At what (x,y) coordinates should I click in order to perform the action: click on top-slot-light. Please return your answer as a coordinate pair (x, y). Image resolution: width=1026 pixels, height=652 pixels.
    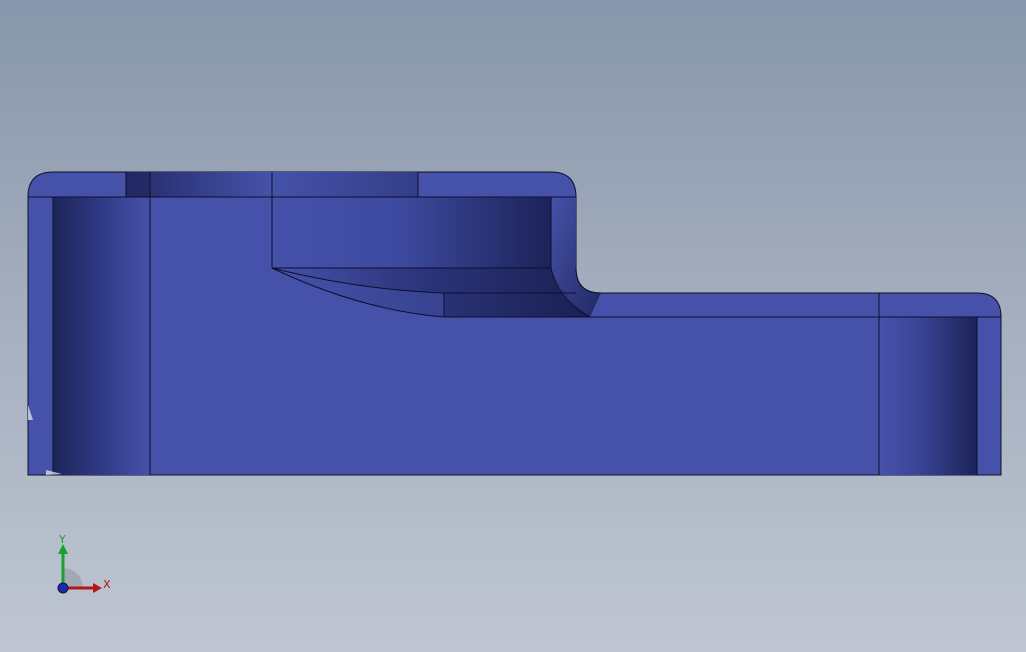
    Looking at the image, I should click on (345, 184).